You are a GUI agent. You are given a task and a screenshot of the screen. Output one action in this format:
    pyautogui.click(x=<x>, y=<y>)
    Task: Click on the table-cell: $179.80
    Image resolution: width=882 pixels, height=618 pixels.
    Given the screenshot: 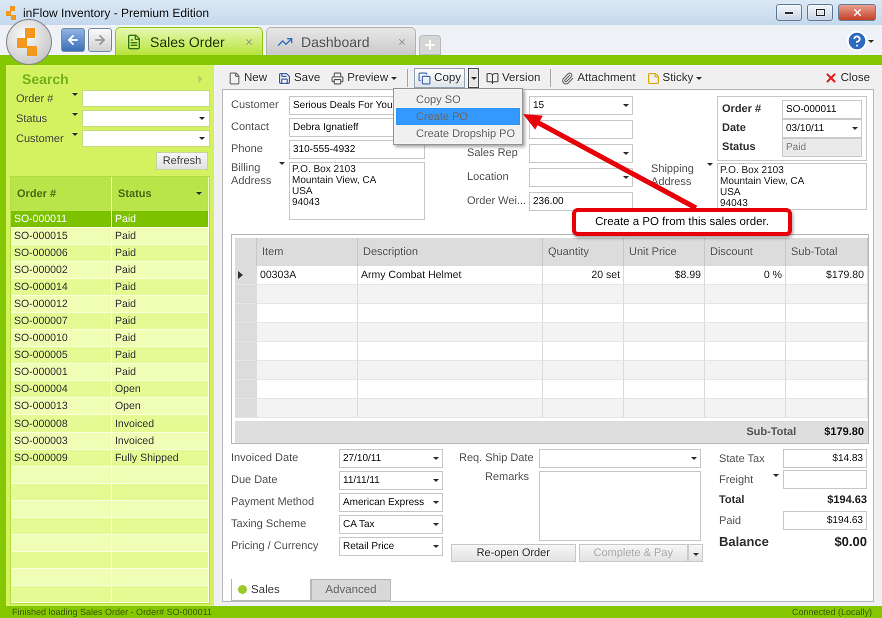 What is the action you would take?
    pyautogui.click(x=827, y=275)
    